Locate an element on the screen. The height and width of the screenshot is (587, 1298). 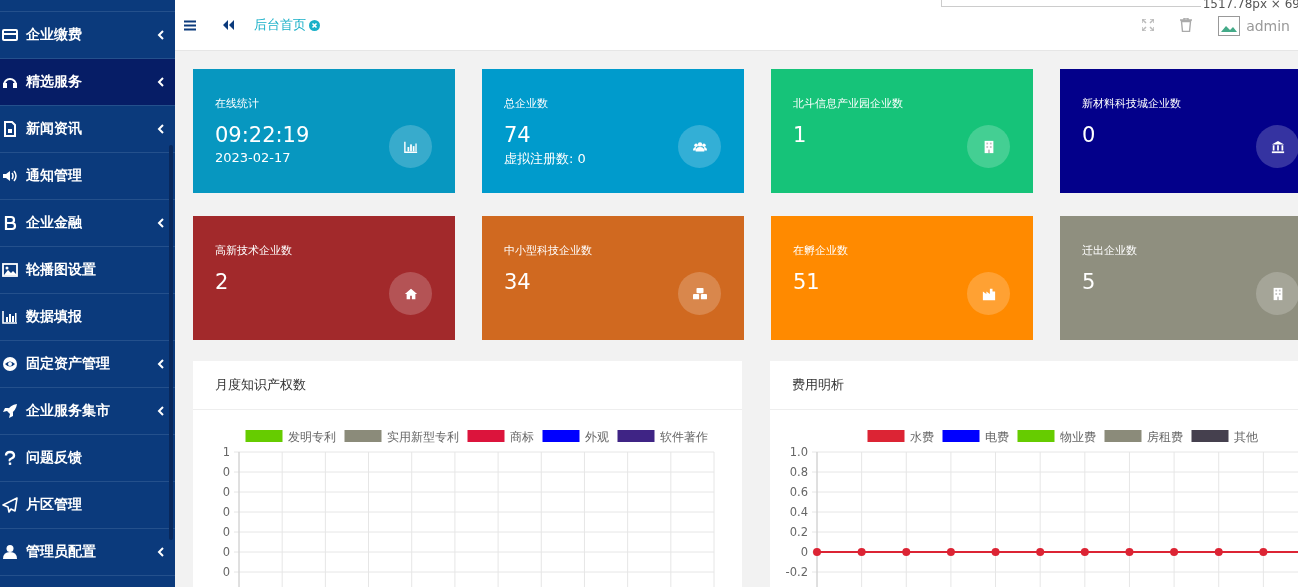
stat-value: 51 is located at coordinates (806, 282).